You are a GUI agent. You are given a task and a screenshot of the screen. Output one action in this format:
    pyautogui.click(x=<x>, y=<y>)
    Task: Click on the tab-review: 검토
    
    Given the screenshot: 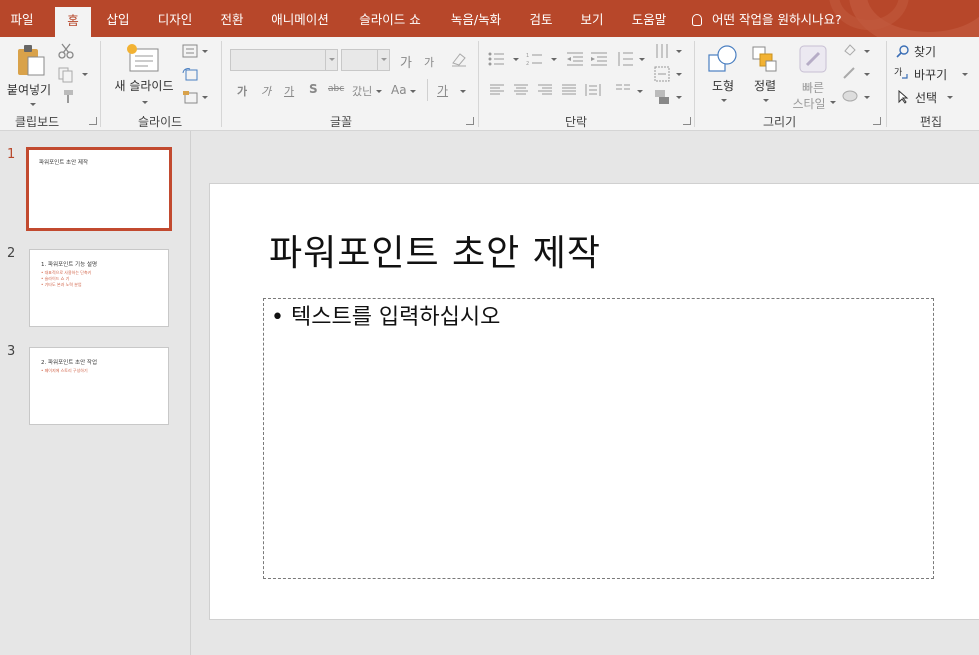 What is the action you would take?
    pyautogui.click(x=541, y=18)
    